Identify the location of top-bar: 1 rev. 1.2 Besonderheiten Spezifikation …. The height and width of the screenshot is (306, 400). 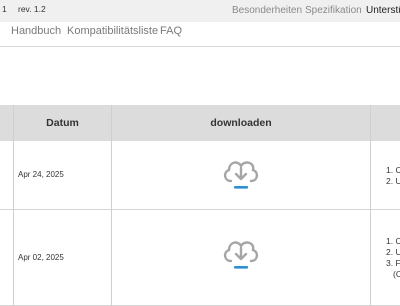
(200, 11).